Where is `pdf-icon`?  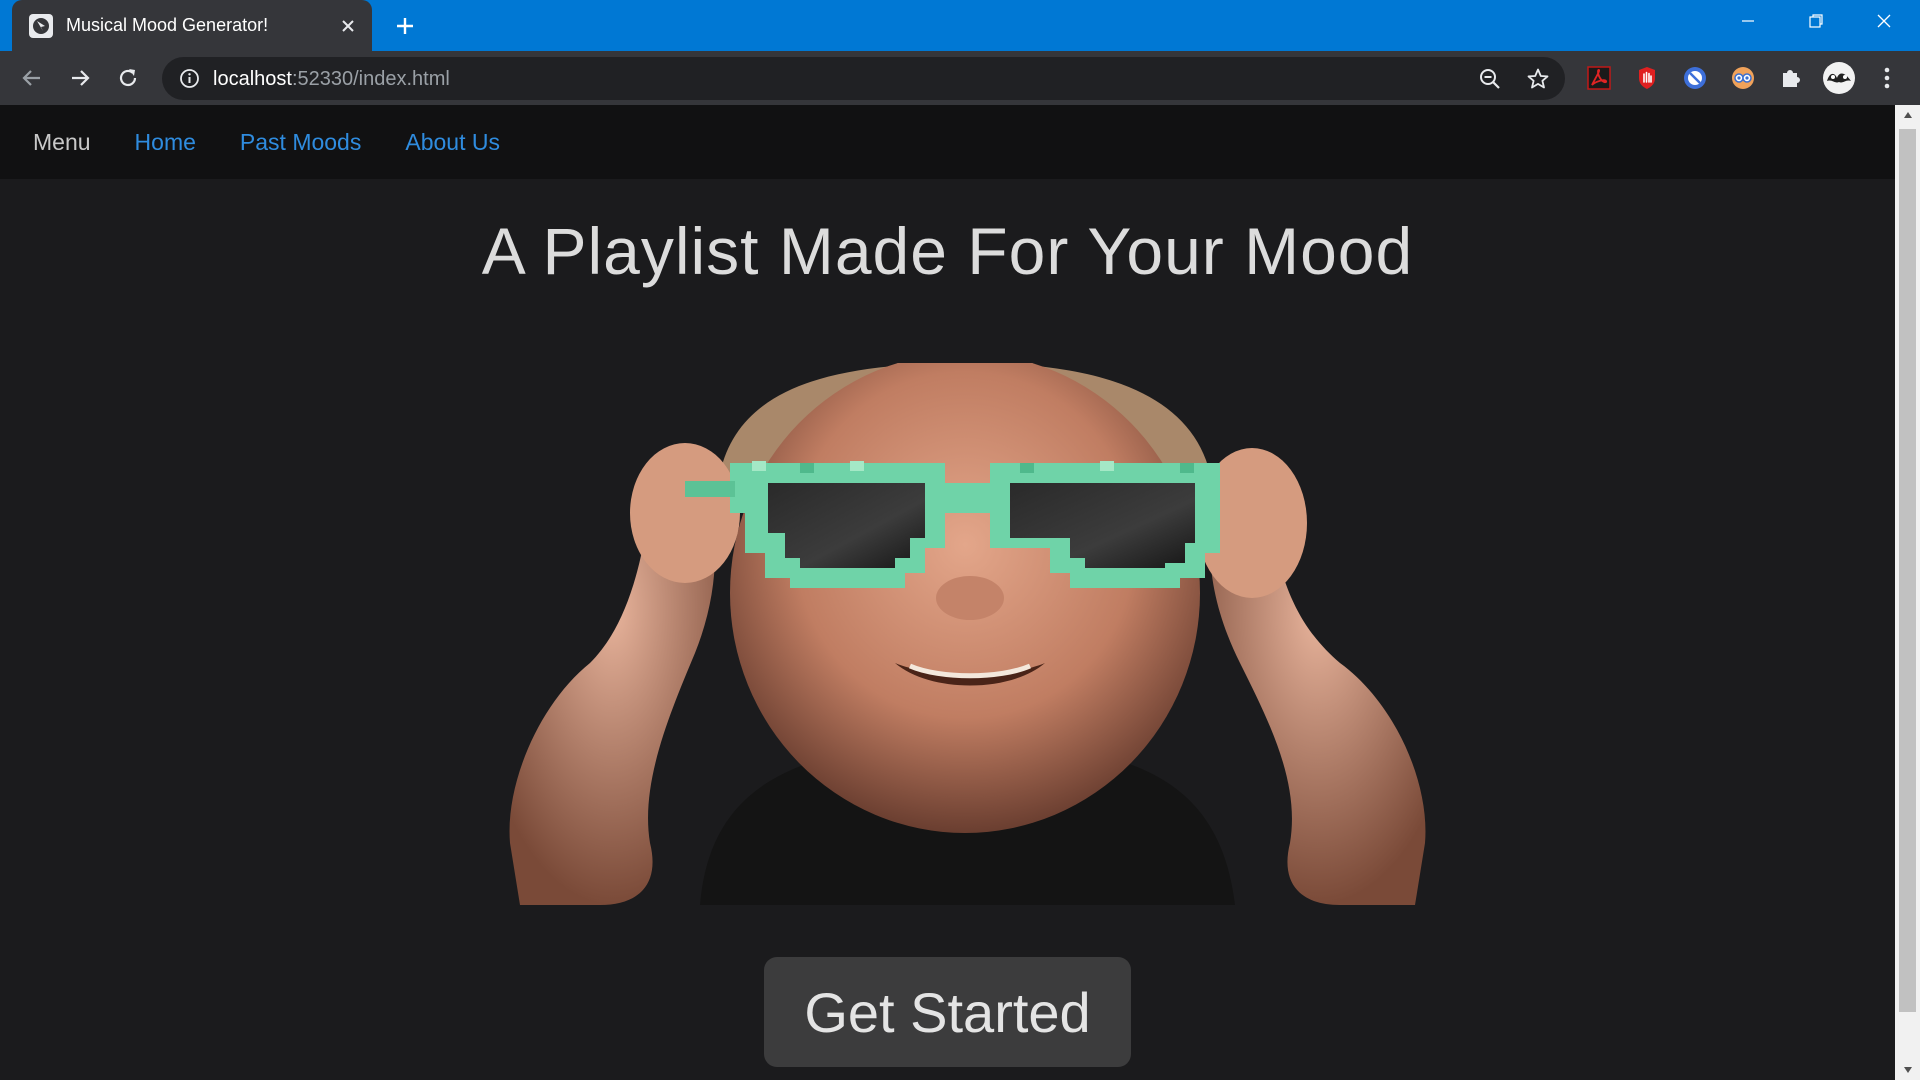 pdf-icon is located at coordinates (1599, 78).